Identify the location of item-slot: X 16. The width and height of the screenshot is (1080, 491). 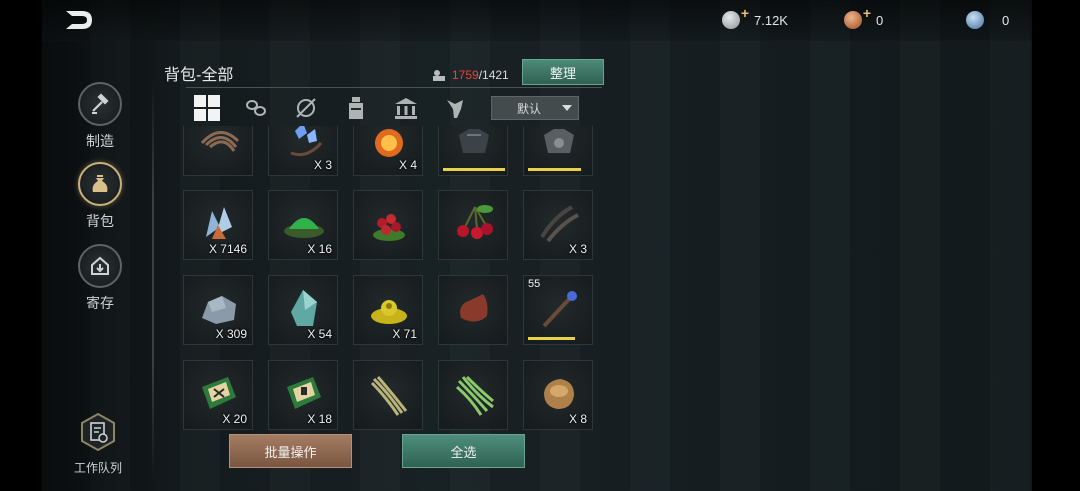
(303, 225).